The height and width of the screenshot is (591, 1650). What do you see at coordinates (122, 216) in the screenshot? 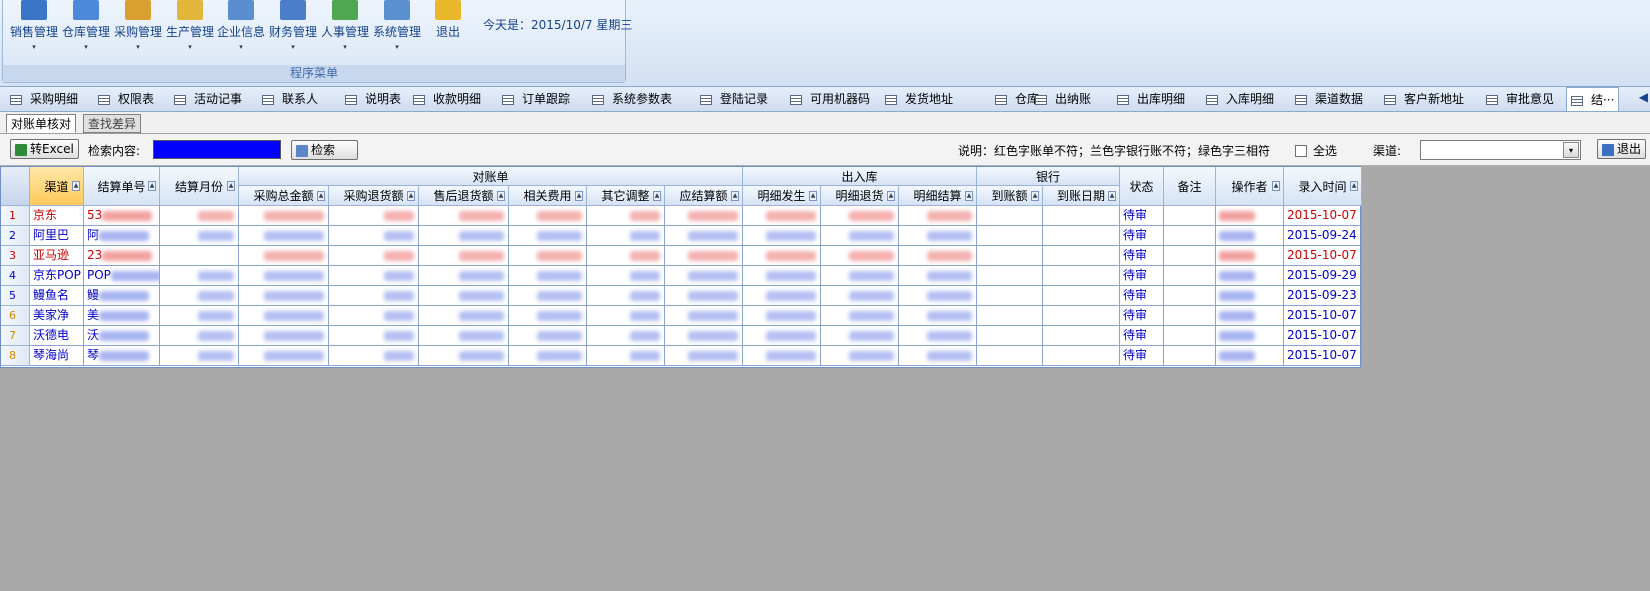
I see `cell-settle_no: 53` at bounding box center [122, 216].